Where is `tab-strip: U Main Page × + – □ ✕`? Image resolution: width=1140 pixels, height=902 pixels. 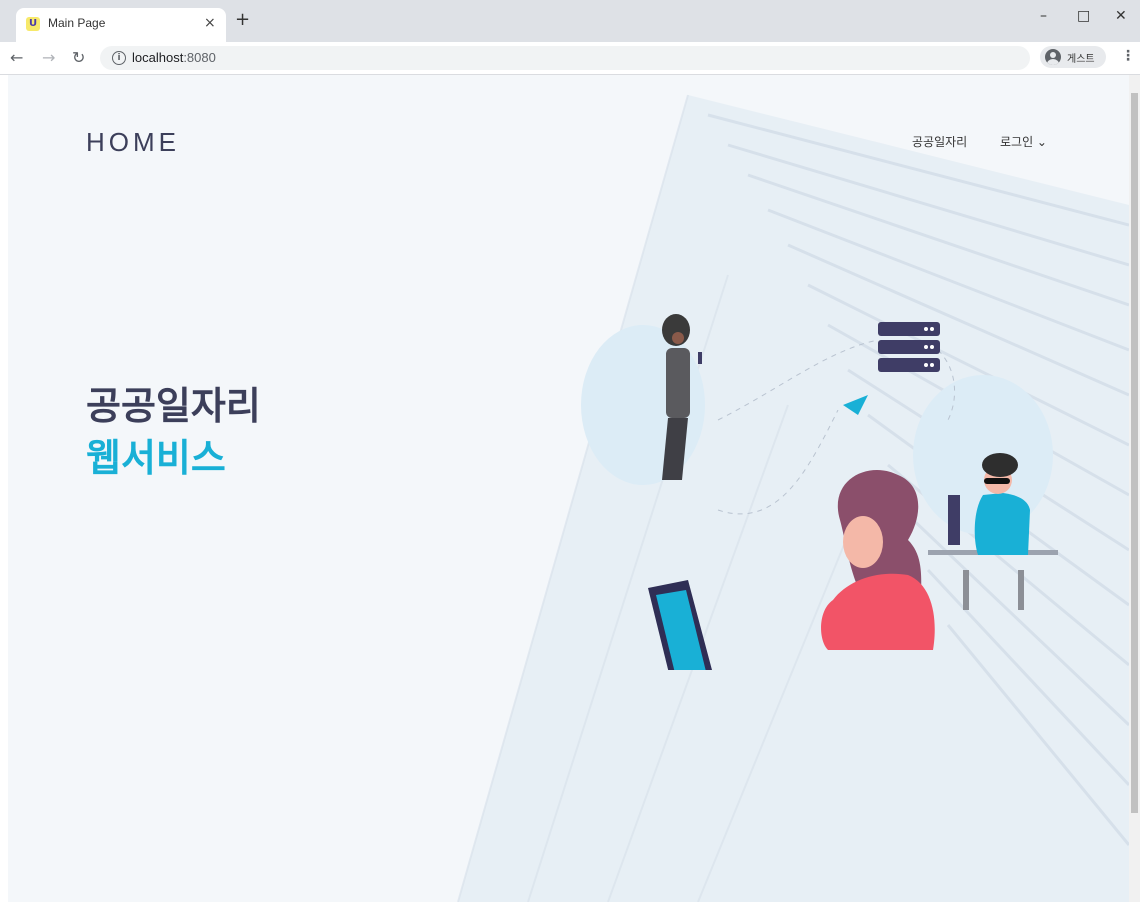
tab-strip: U Main Page × + – □ ✕ is located at coordinates (570, 21).